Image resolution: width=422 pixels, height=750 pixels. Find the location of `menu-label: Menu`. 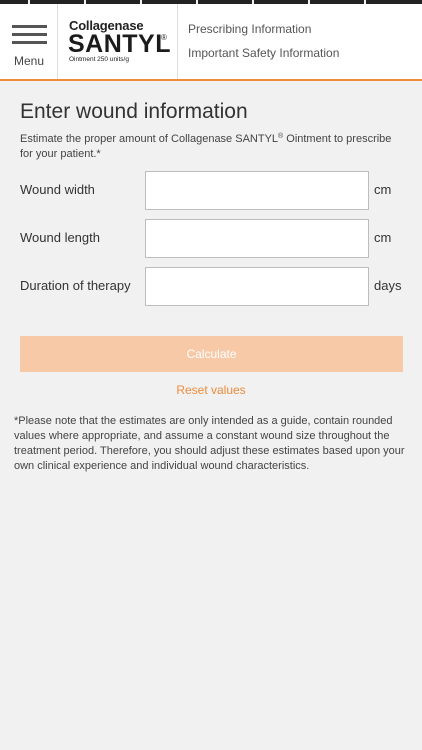

menu-label: Menu is located at coordinates (29, 61).